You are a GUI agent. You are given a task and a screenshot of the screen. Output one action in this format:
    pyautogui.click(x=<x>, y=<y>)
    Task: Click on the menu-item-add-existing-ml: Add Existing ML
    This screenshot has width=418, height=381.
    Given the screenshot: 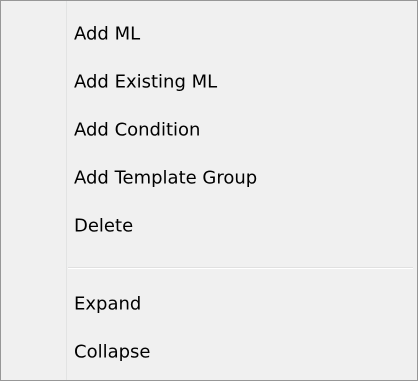 What is the action you would take?
    pyautogui.click(x=209, y=82)
    